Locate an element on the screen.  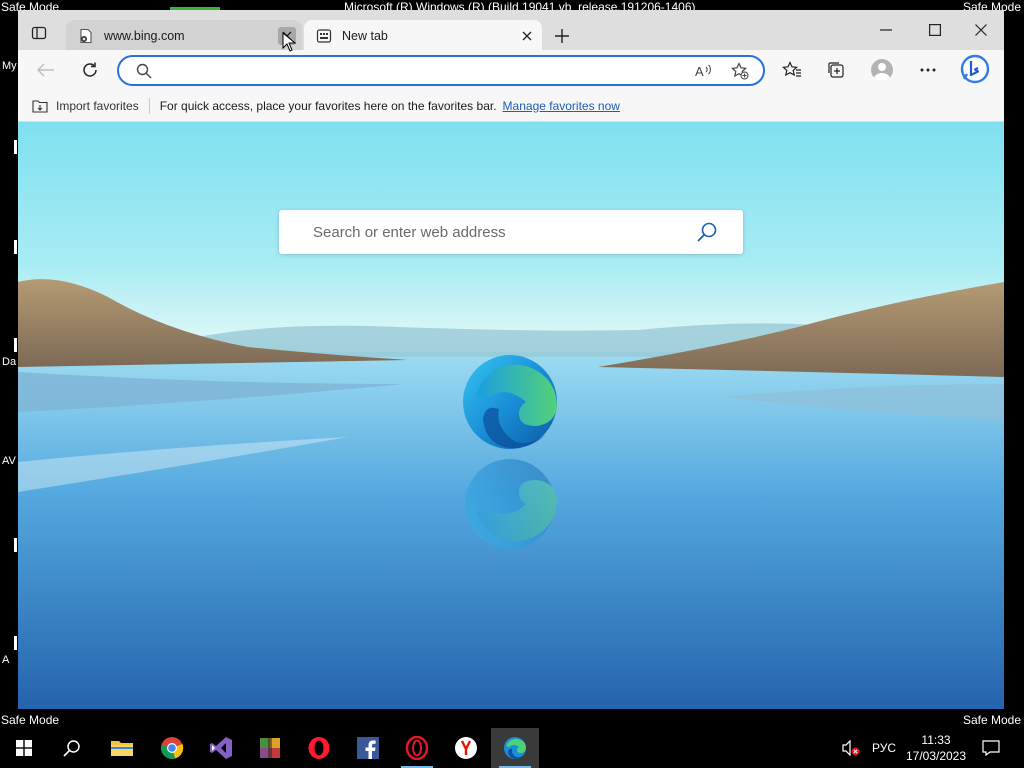
volume-muted-icon is located at coordinates (851, 748).